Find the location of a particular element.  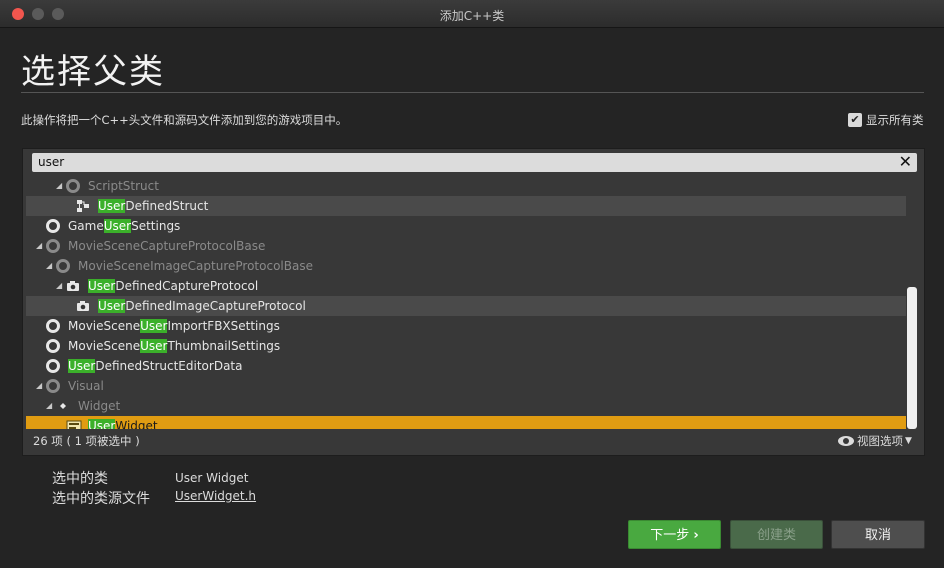

description-text: 此操作将把一个C++头文件和源码文件添加到您的游戏项目中。 is located at coordinates (184, 120).